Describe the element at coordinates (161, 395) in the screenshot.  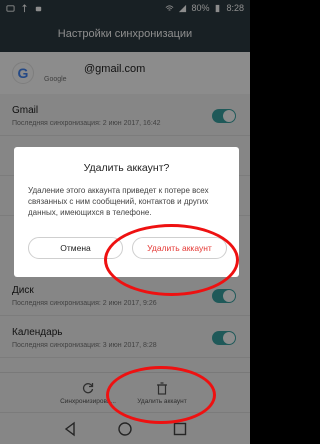
I see `highlight-toolbar-ellipse` at that location.